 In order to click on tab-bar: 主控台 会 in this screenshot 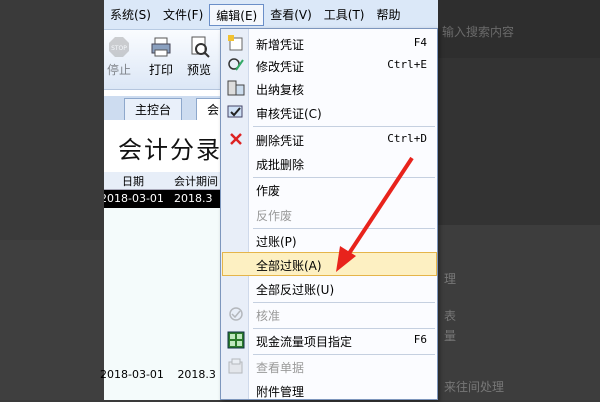, I will do `click(162, 108)`.